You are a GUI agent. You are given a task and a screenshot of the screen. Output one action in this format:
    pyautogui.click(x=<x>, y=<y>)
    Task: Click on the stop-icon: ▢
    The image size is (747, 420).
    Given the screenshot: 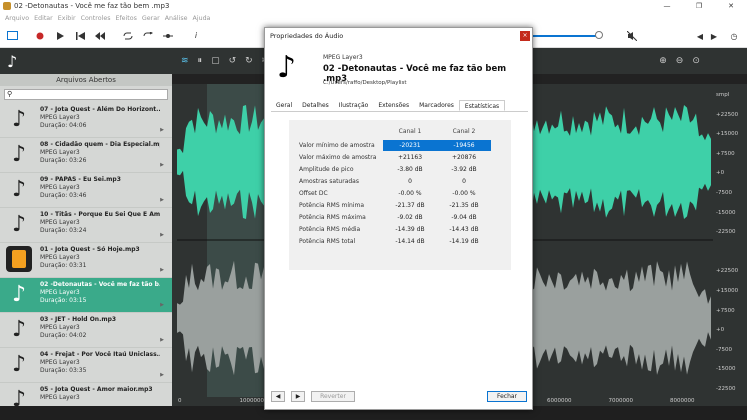 What is the action you would take?
    pyautogui.click(x=215, y=61)
    